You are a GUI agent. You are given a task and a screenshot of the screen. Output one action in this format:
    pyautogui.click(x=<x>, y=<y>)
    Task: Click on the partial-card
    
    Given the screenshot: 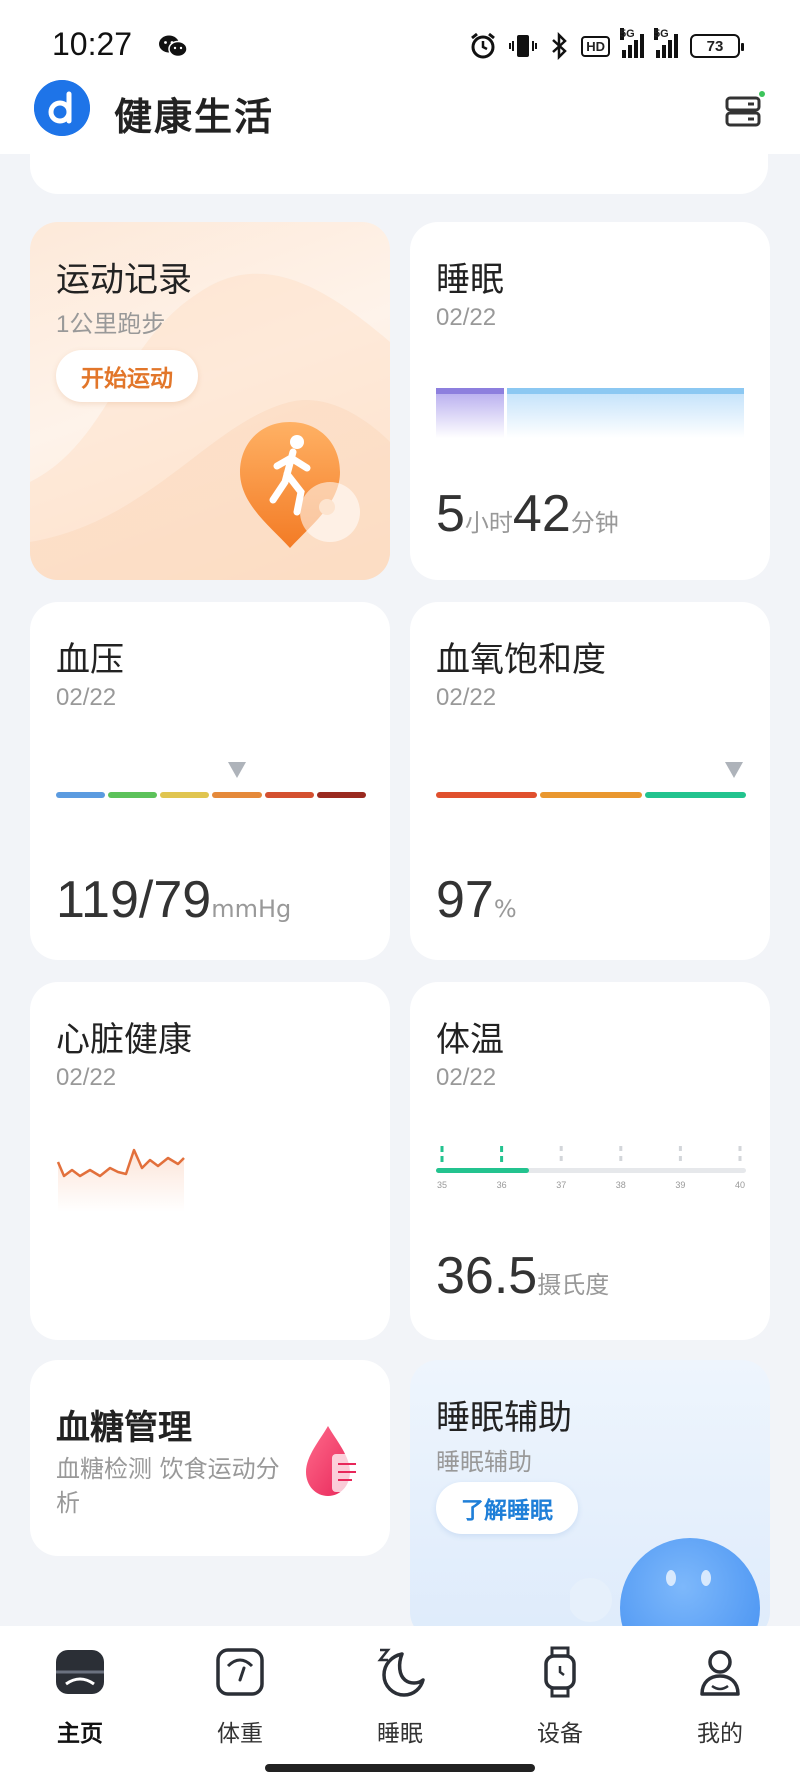 What is the action you would take?
    pyautogui.click(x=399, y=167)
    